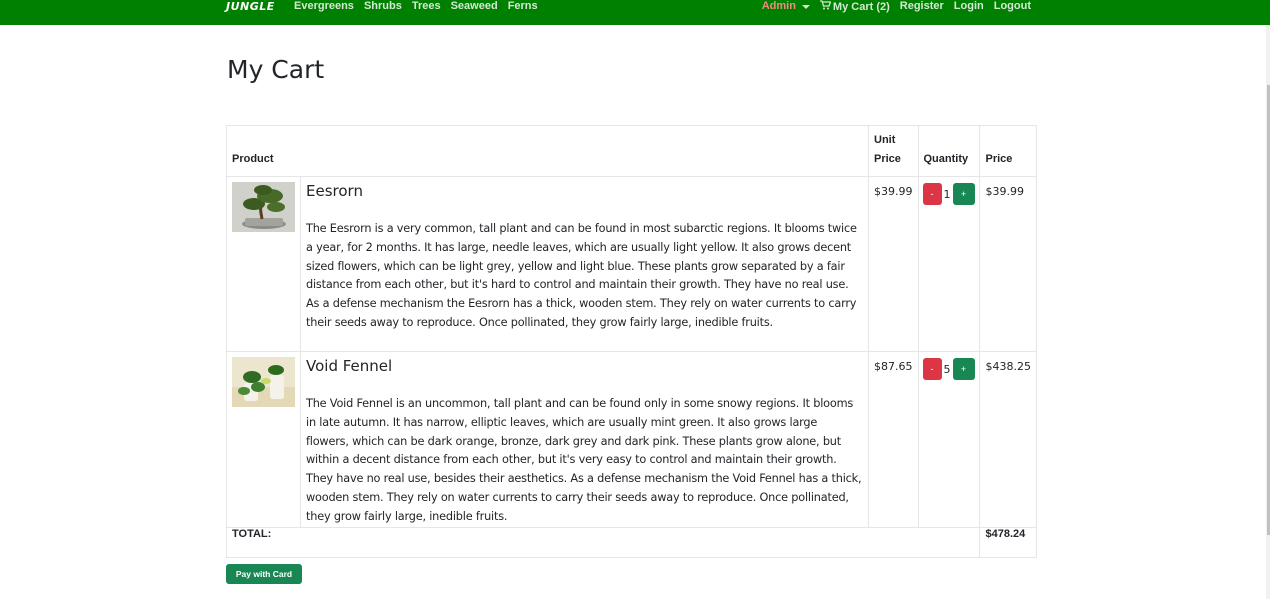  What do you see at coordinates (896, 6) in the screenshot?
I see `user-nav: Admin My Cart (2) Register Login Logout` at bounding box center [896, 6].